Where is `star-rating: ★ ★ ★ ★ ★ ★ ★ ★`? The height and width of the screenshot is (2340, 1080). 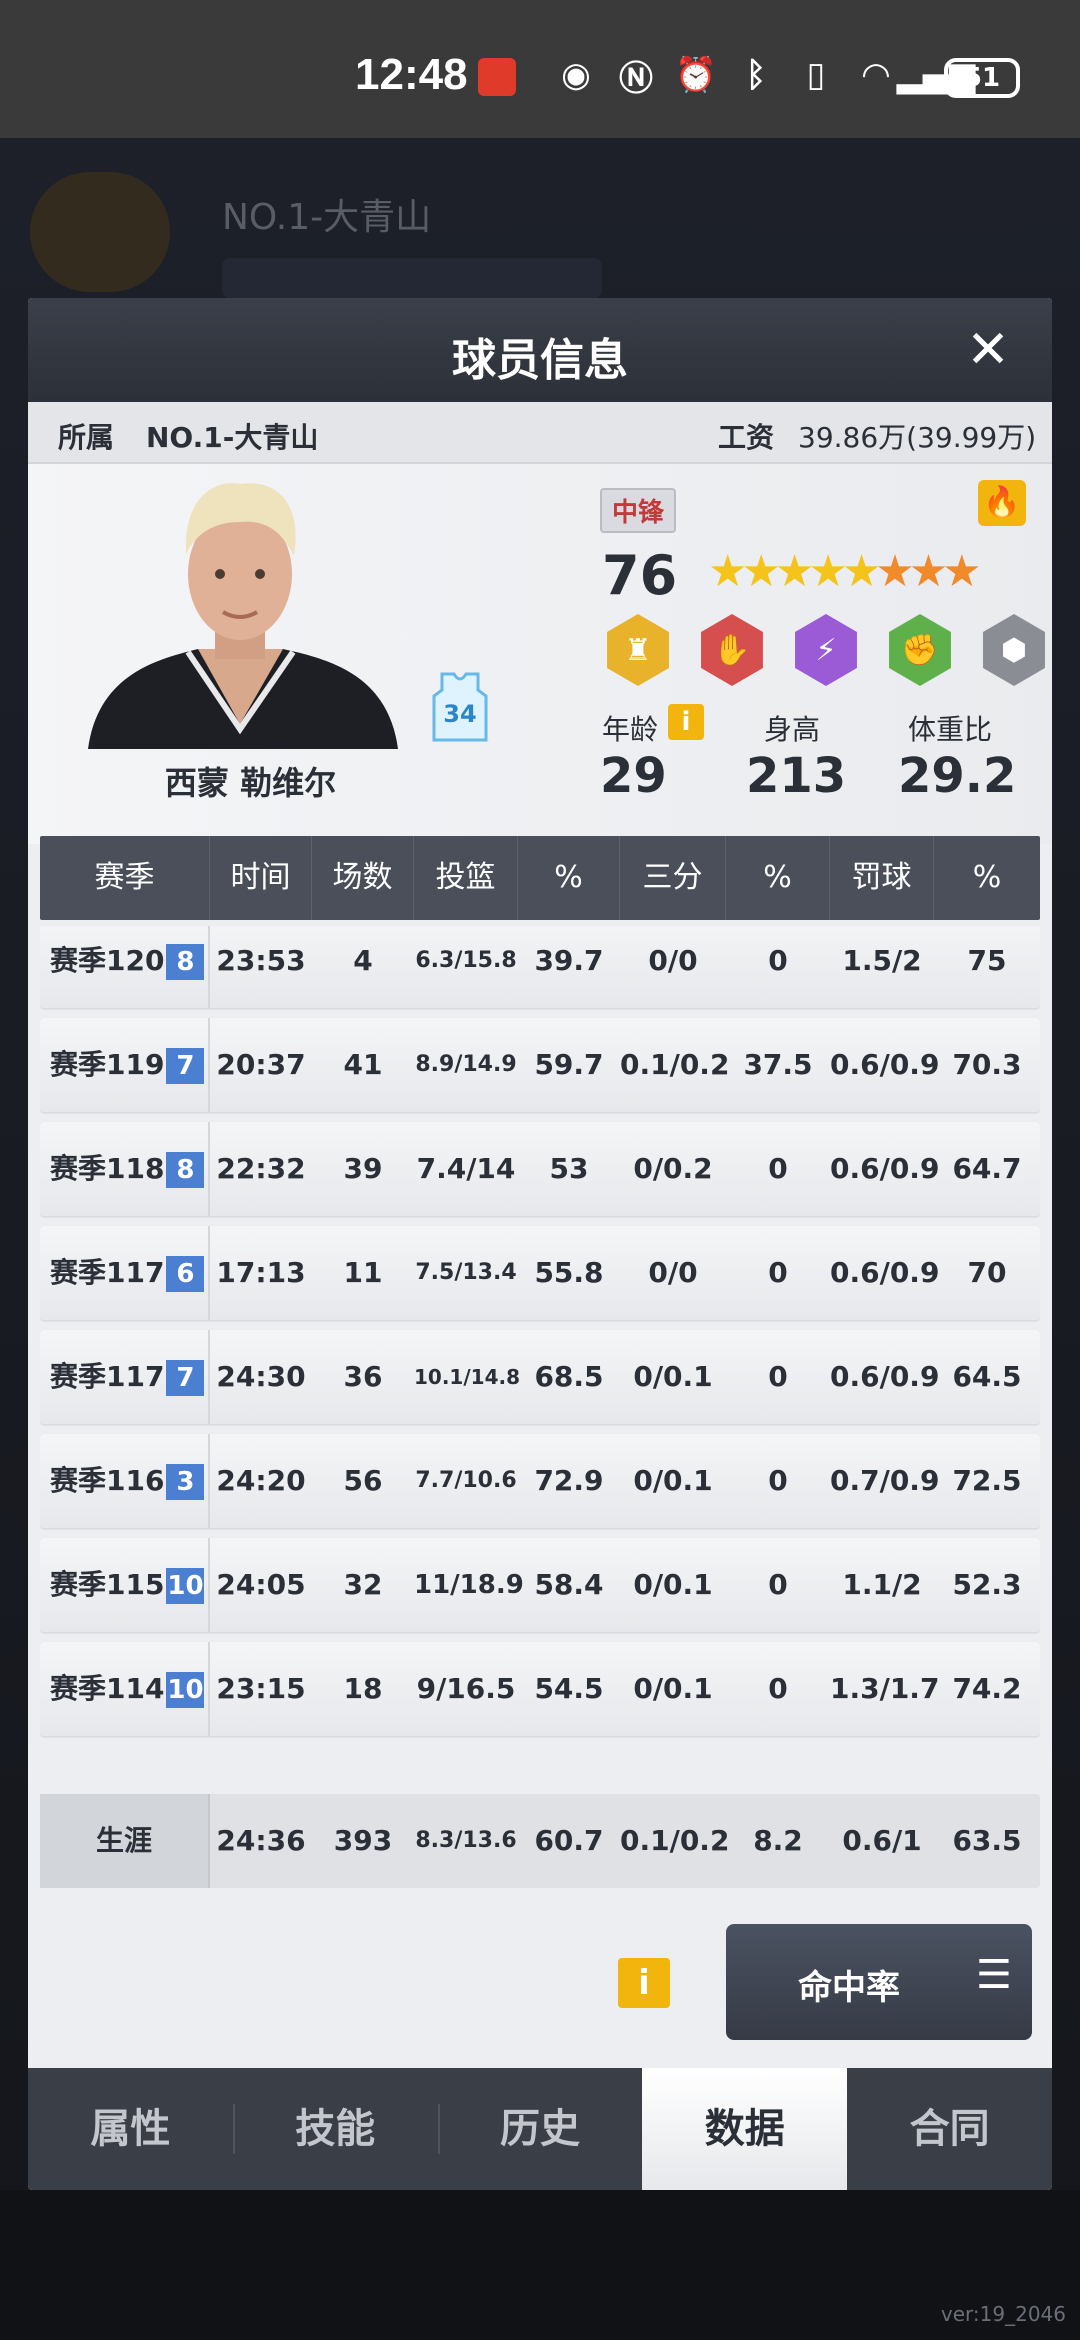 star-rating: ★ ★ ★ ★ ★ ★ ★ ★ is located at coordinates (845, 572).